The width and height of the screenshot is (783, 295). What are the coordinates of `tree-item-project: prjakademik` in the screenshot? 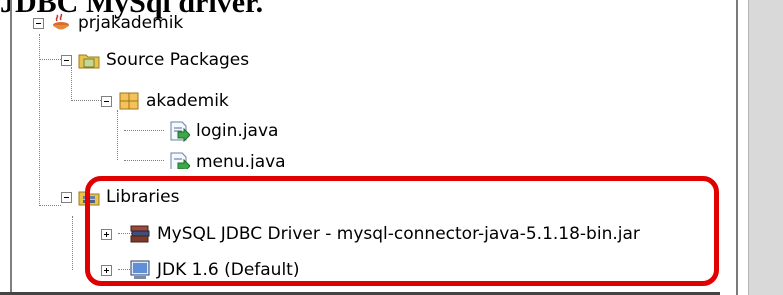 It's located at (108, 23).